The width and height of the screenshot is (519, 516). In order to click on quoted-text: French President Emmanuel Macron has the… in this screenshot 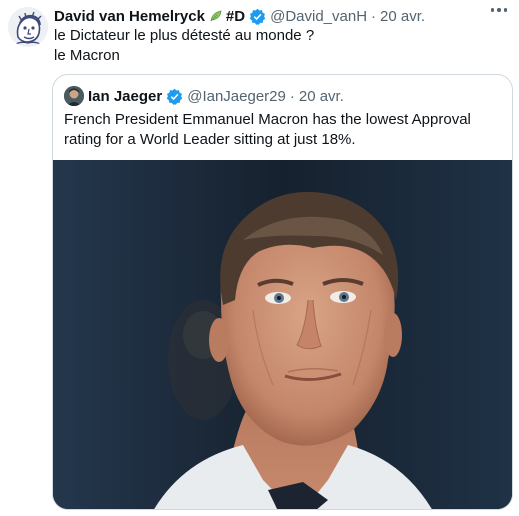, I will do `click(267, 129)`.